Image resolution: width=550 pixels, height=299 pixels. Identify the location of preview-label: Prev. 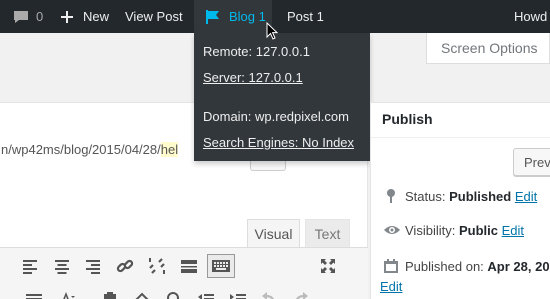
(537, 162).